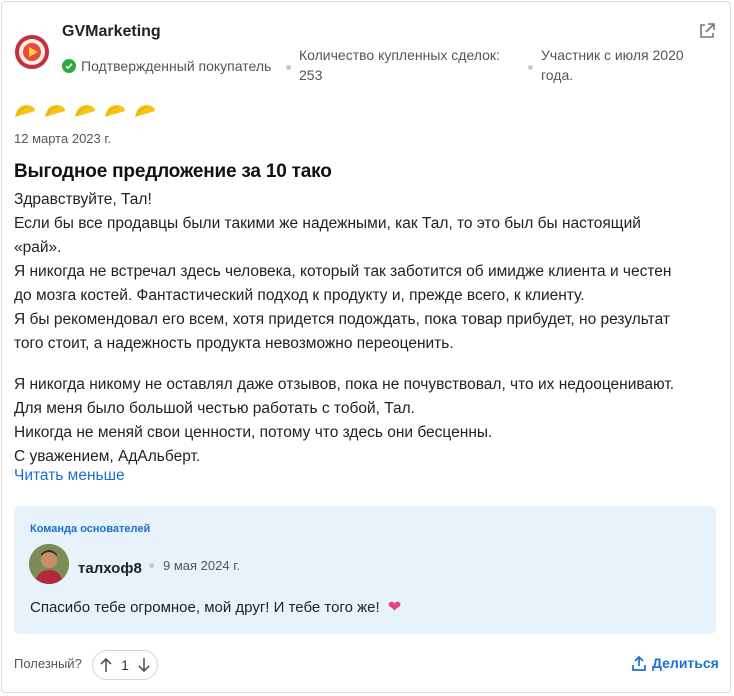 This screenshot has height=696, width=734. Describe the element at coordinates (612, 55) in the screenshot. I see `member-since-line1: Участник с июля 2020` at that location.